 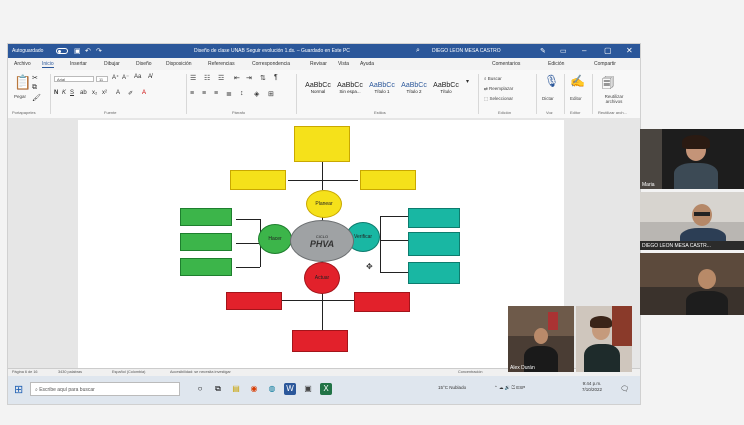 What do you see at coordinates (207, 78) in the screenshot?
I see `numbering-icon: ☷` at bounding box center [207, 78].